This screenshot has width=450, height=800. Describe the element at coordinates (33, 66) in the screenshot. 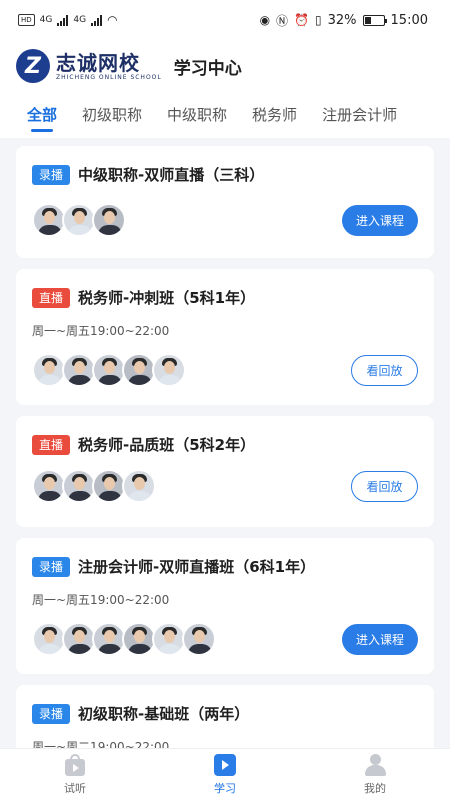

I see `logo-icon: Z` at that location.